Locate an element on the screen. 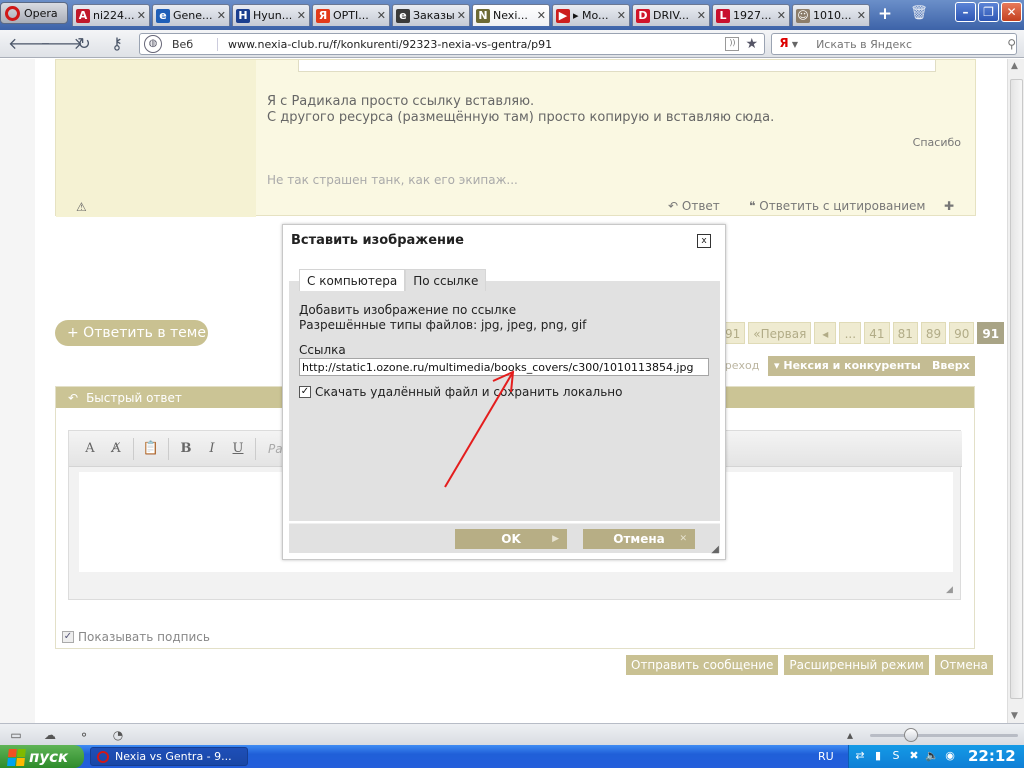 This screenshot has height=768, width=1024. scrollbar-thumb is located at coordinates (1016, 389).